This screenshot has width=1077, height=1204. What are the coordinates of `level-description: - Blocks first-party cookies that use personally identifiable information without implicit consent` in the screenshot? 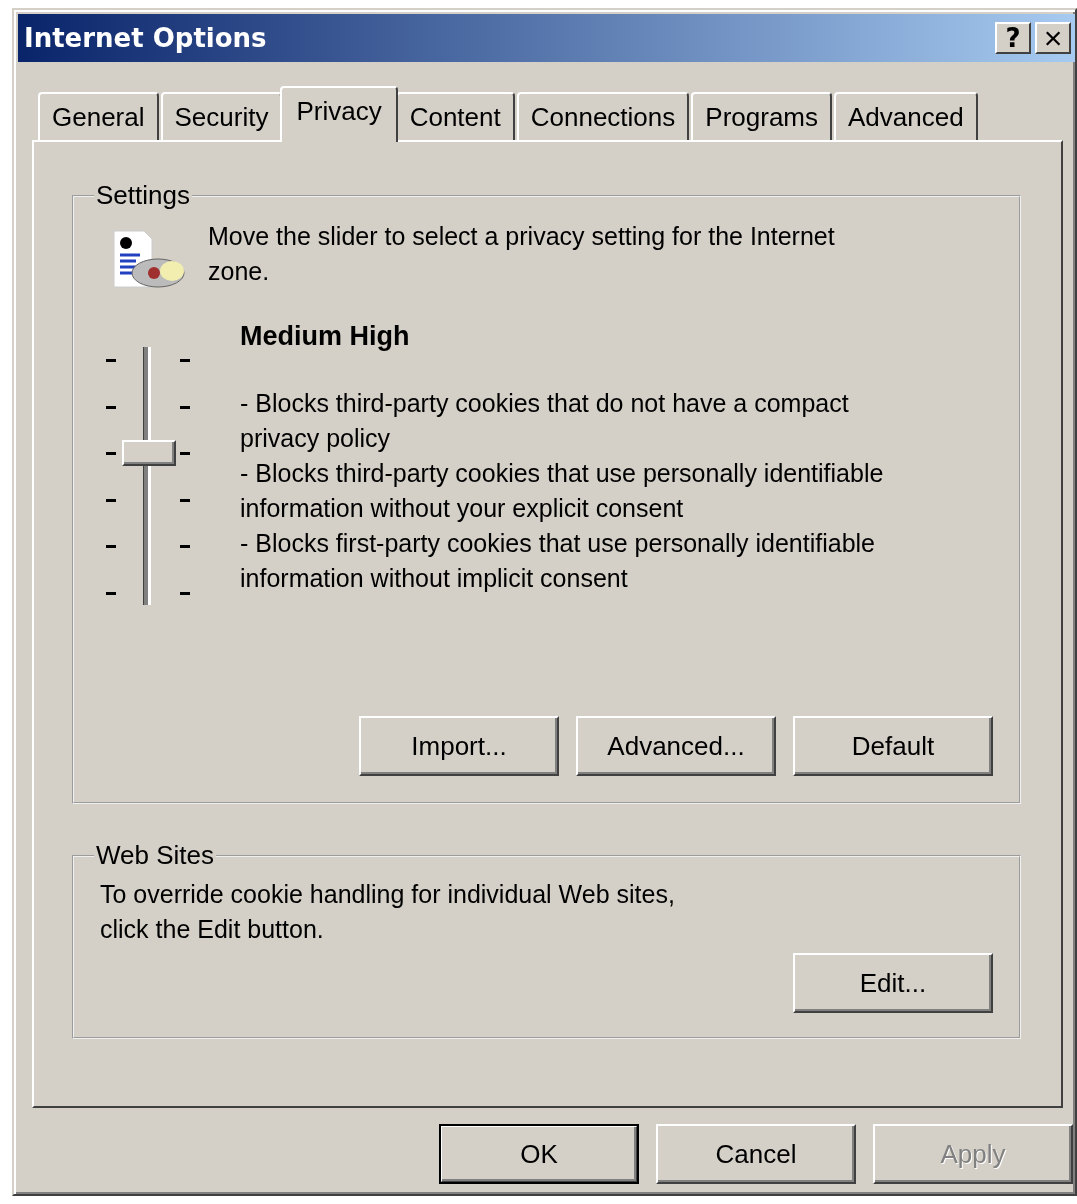 It's located at (558, 561).